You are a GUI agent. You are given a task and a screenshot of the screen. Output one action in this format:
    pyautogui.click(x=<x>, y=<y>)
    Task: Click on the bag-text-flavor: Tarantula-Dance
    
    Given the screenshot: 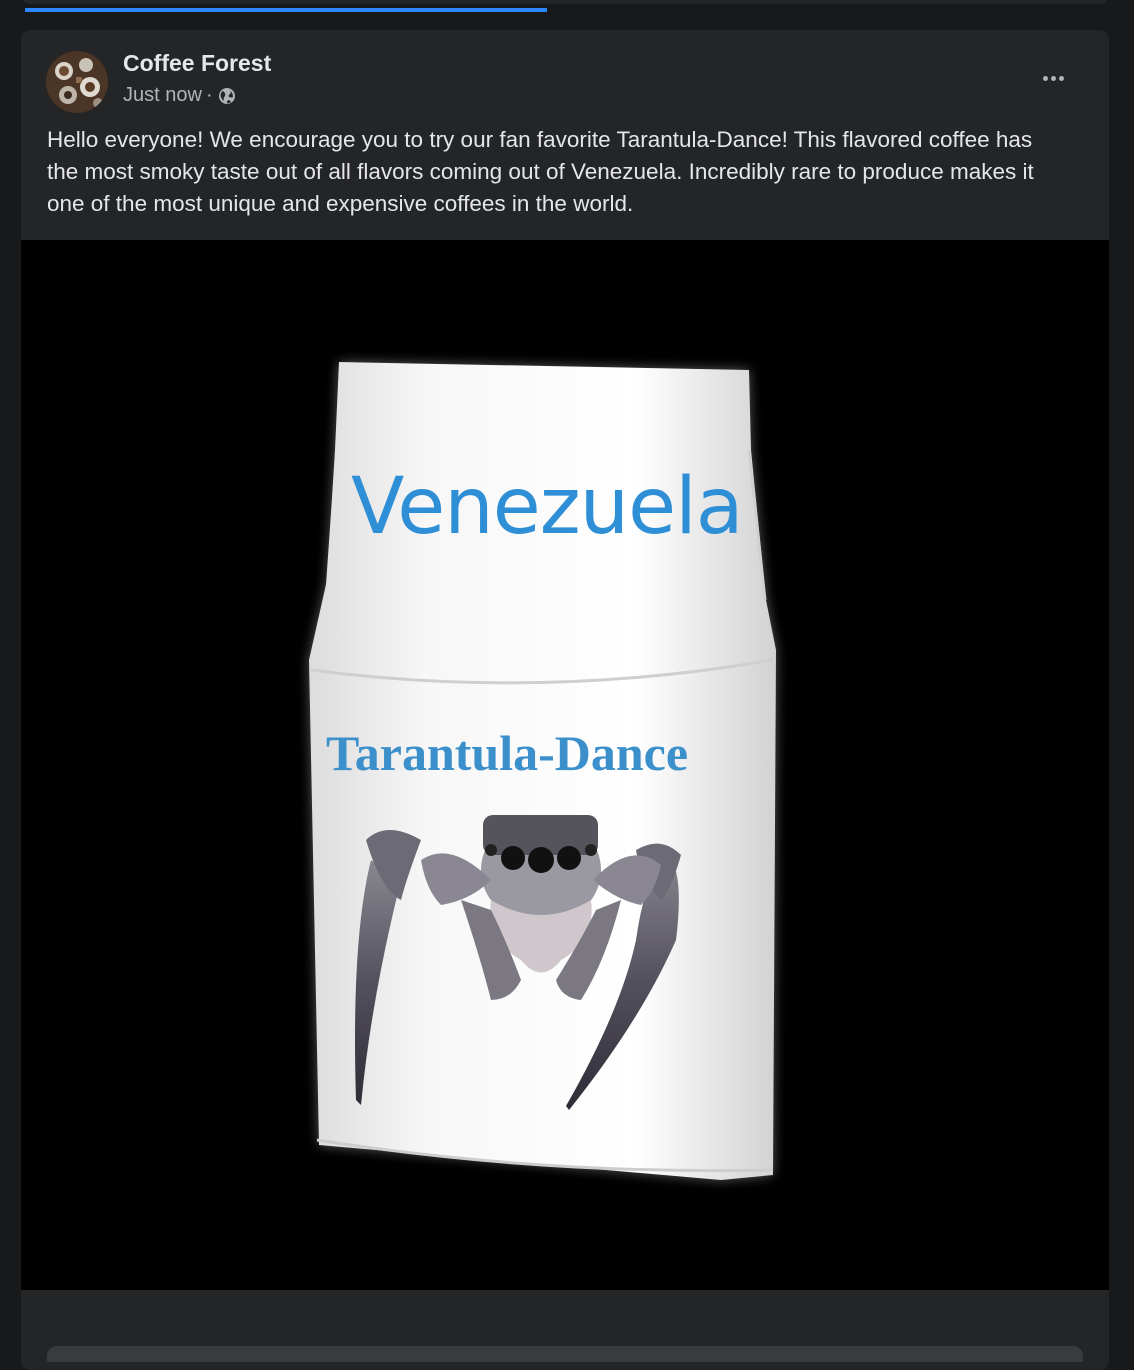 What is the action you would take?
    pyautogui.click(x=507, y=753)
    